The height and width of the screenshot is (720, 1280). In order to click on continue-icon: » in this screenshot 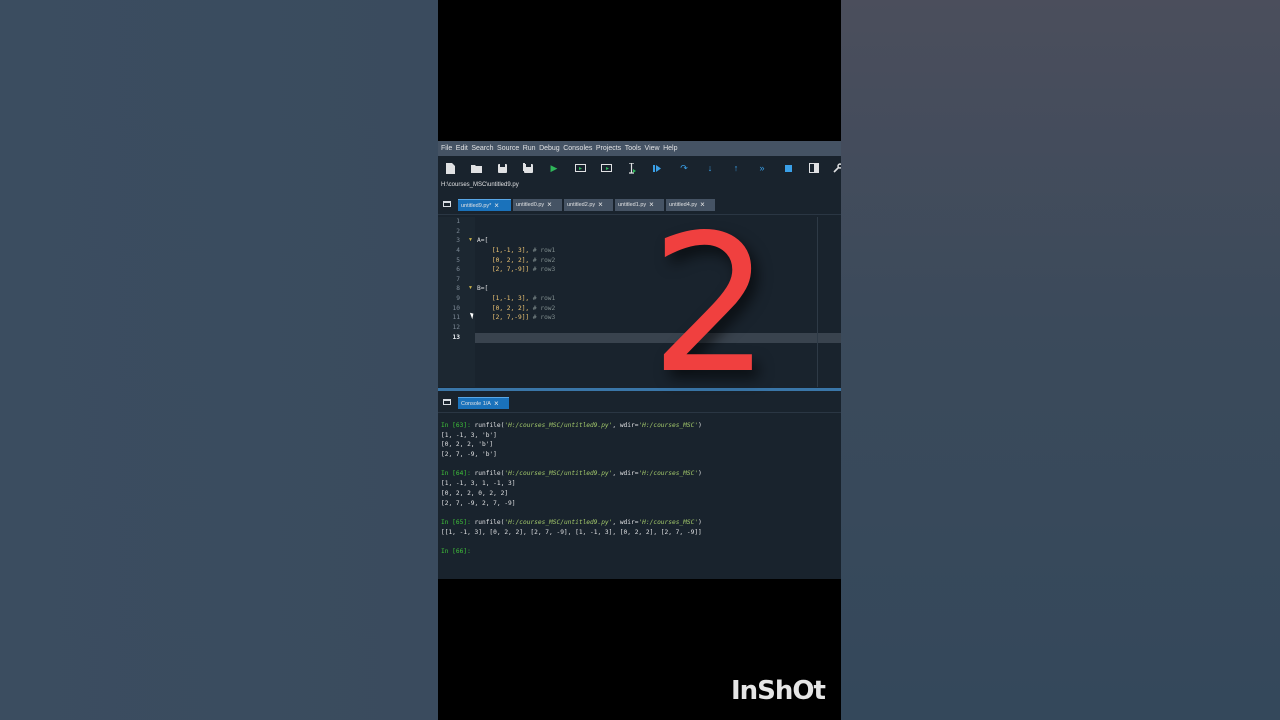, I will do `click(762, 168)`.